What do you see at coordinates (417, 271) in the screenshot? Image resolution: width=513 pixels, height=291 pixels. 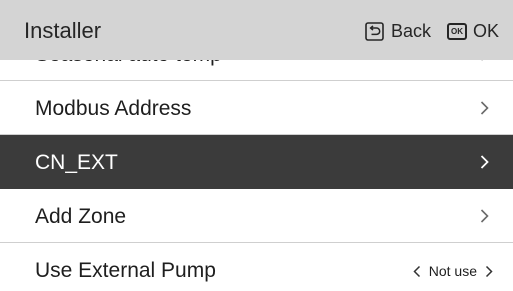 I see `chevron-left-icon` at bounding box center [417, 271].